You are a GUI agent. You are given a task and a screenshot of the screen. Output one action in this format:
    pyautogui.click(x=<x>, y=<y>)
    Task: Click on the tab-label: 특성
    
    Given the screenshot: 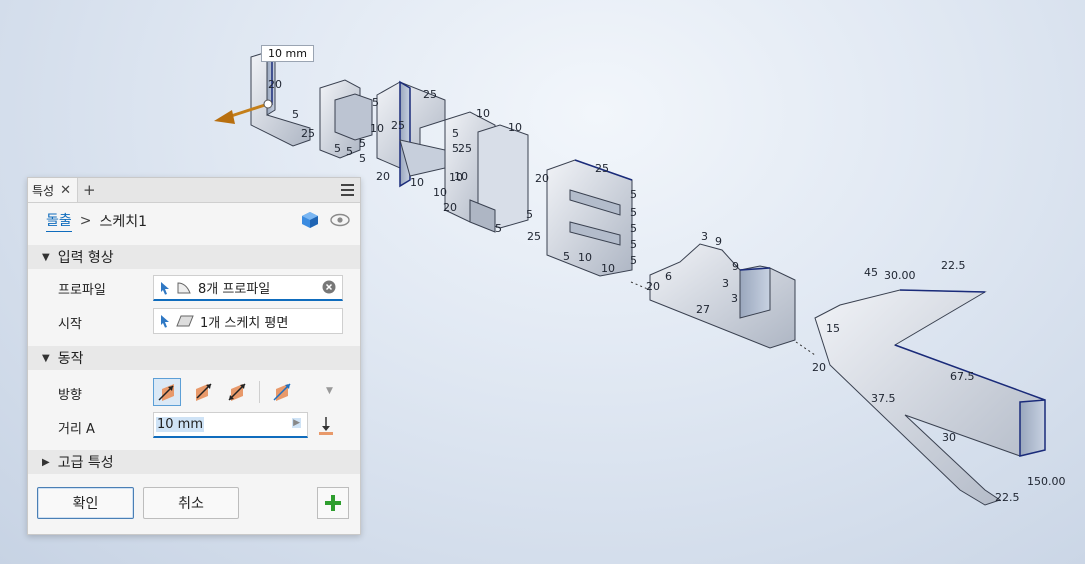 What is the action you would take?
    pyautogui.click(x=43, y=190)
    